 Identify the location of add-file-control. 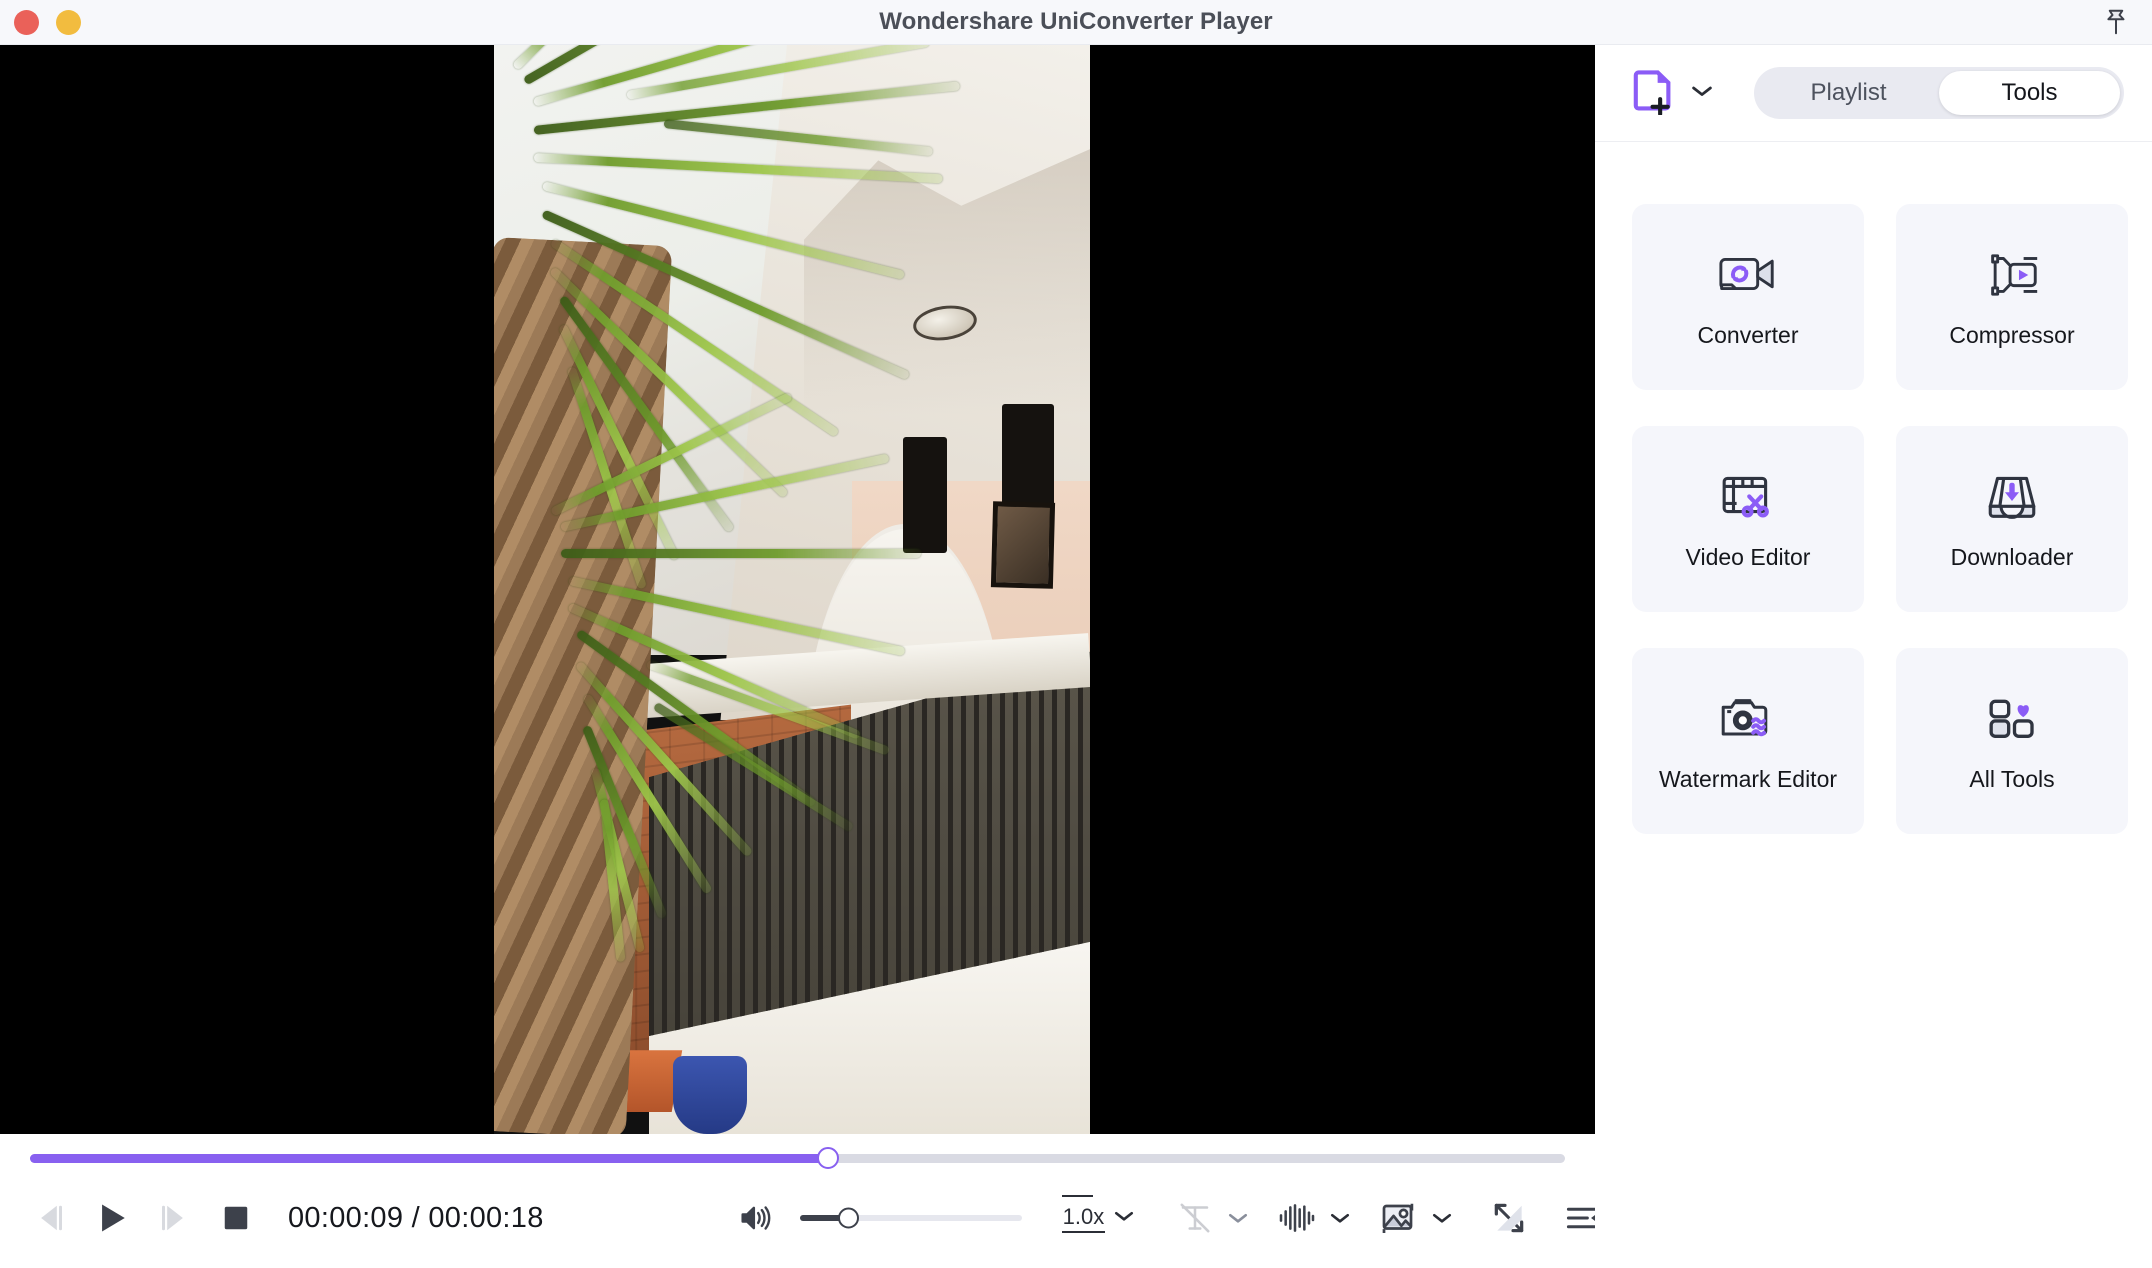
(1672, 93).